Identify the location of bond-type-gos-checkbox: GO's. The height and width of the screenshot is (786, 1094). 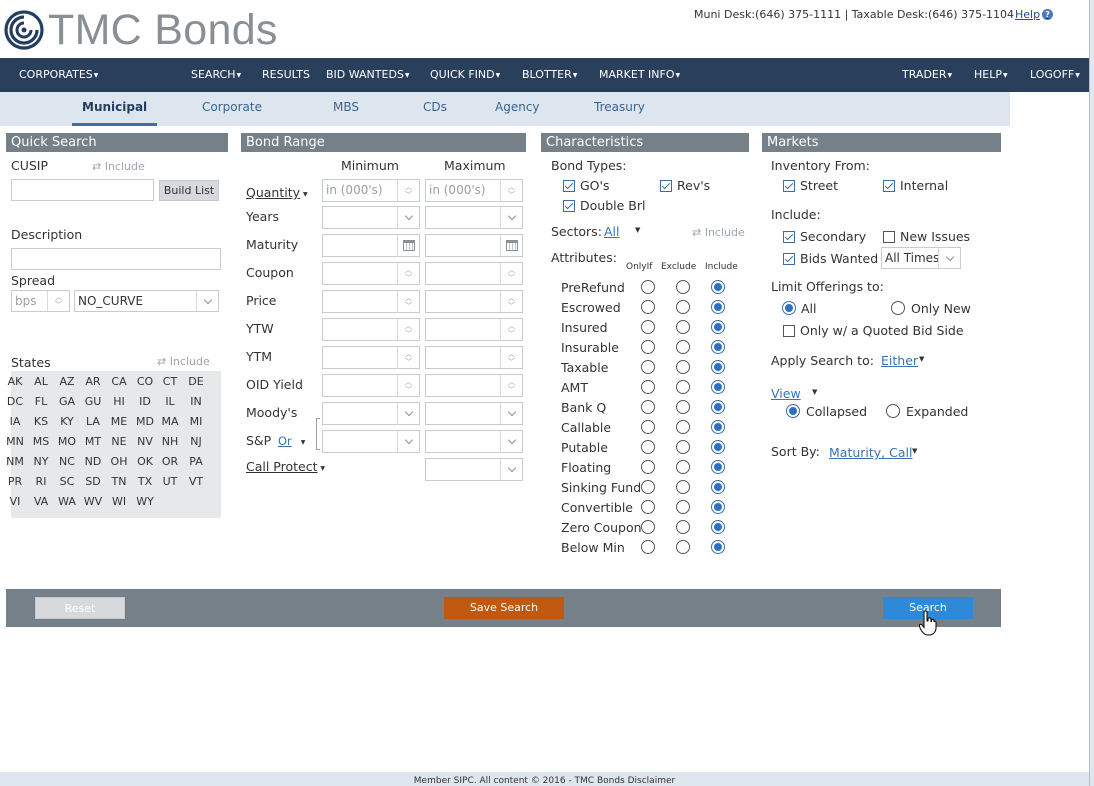
(586, 185).